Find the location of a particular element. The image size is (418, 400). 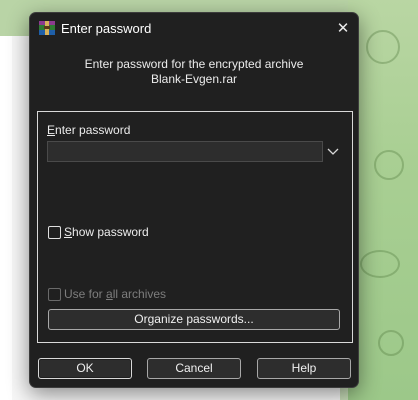

show-password-accesskey: S is located at coordinates (68, 232).